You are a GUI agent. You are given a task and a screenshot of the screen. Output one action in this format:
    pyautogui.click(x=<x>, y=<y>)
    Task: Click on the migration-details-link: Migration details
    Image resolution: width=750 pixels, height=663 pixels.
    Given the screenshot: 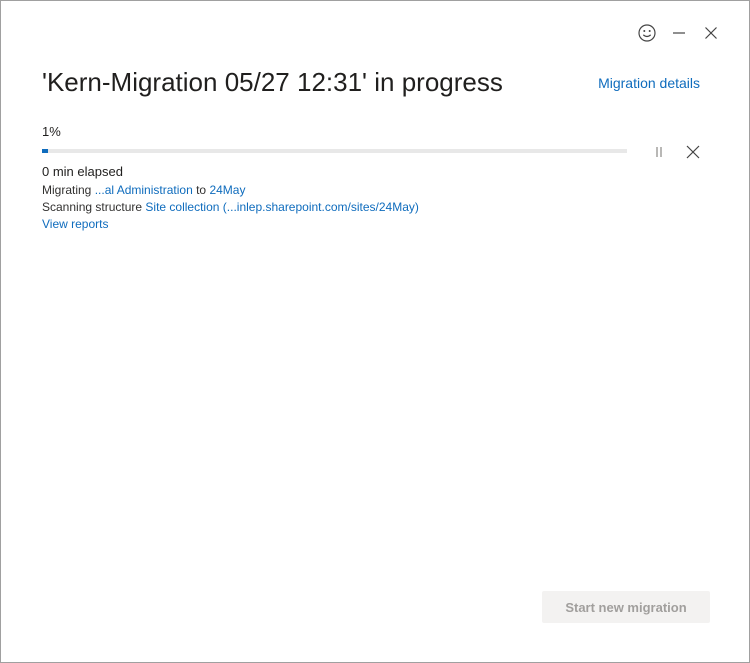 What is the action you would take?
    pyautogui.click(x=649, y=83)
    